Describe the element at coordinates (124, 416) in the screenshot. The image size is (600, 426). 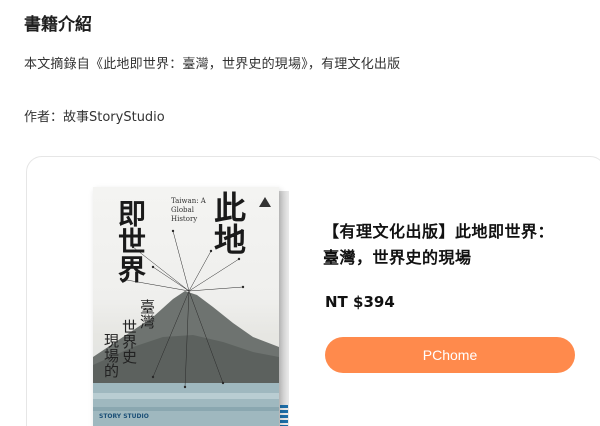
I see `cover-publisher-logo: STORY STUDIO` at that location.